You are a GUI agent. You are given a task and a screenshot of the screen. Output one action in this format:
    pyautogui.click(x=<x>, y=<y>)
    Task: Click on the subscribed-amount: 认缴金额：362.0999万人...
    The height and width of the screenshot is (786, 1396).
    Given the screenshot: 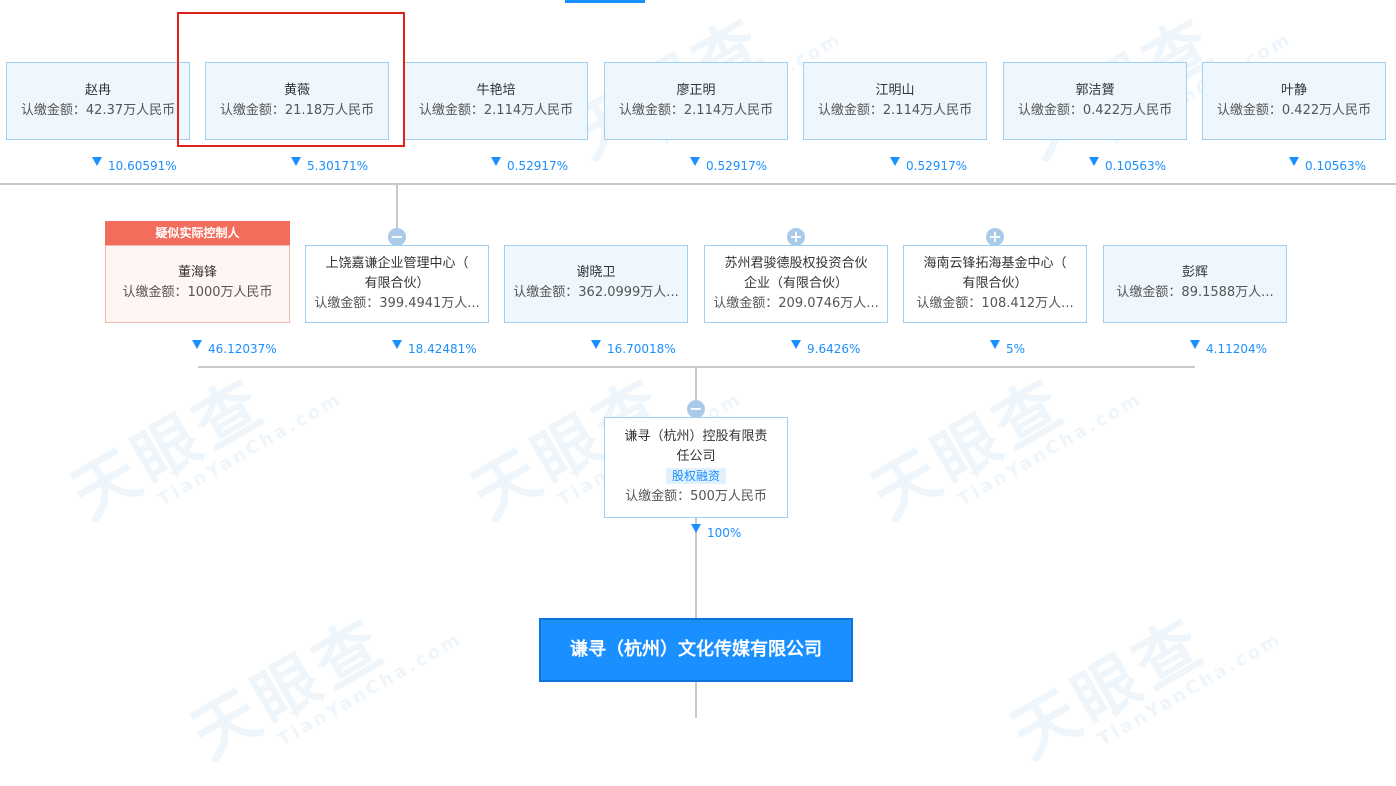 What is the action you would take?
    pyautogui.click(x=596, y=292)
    